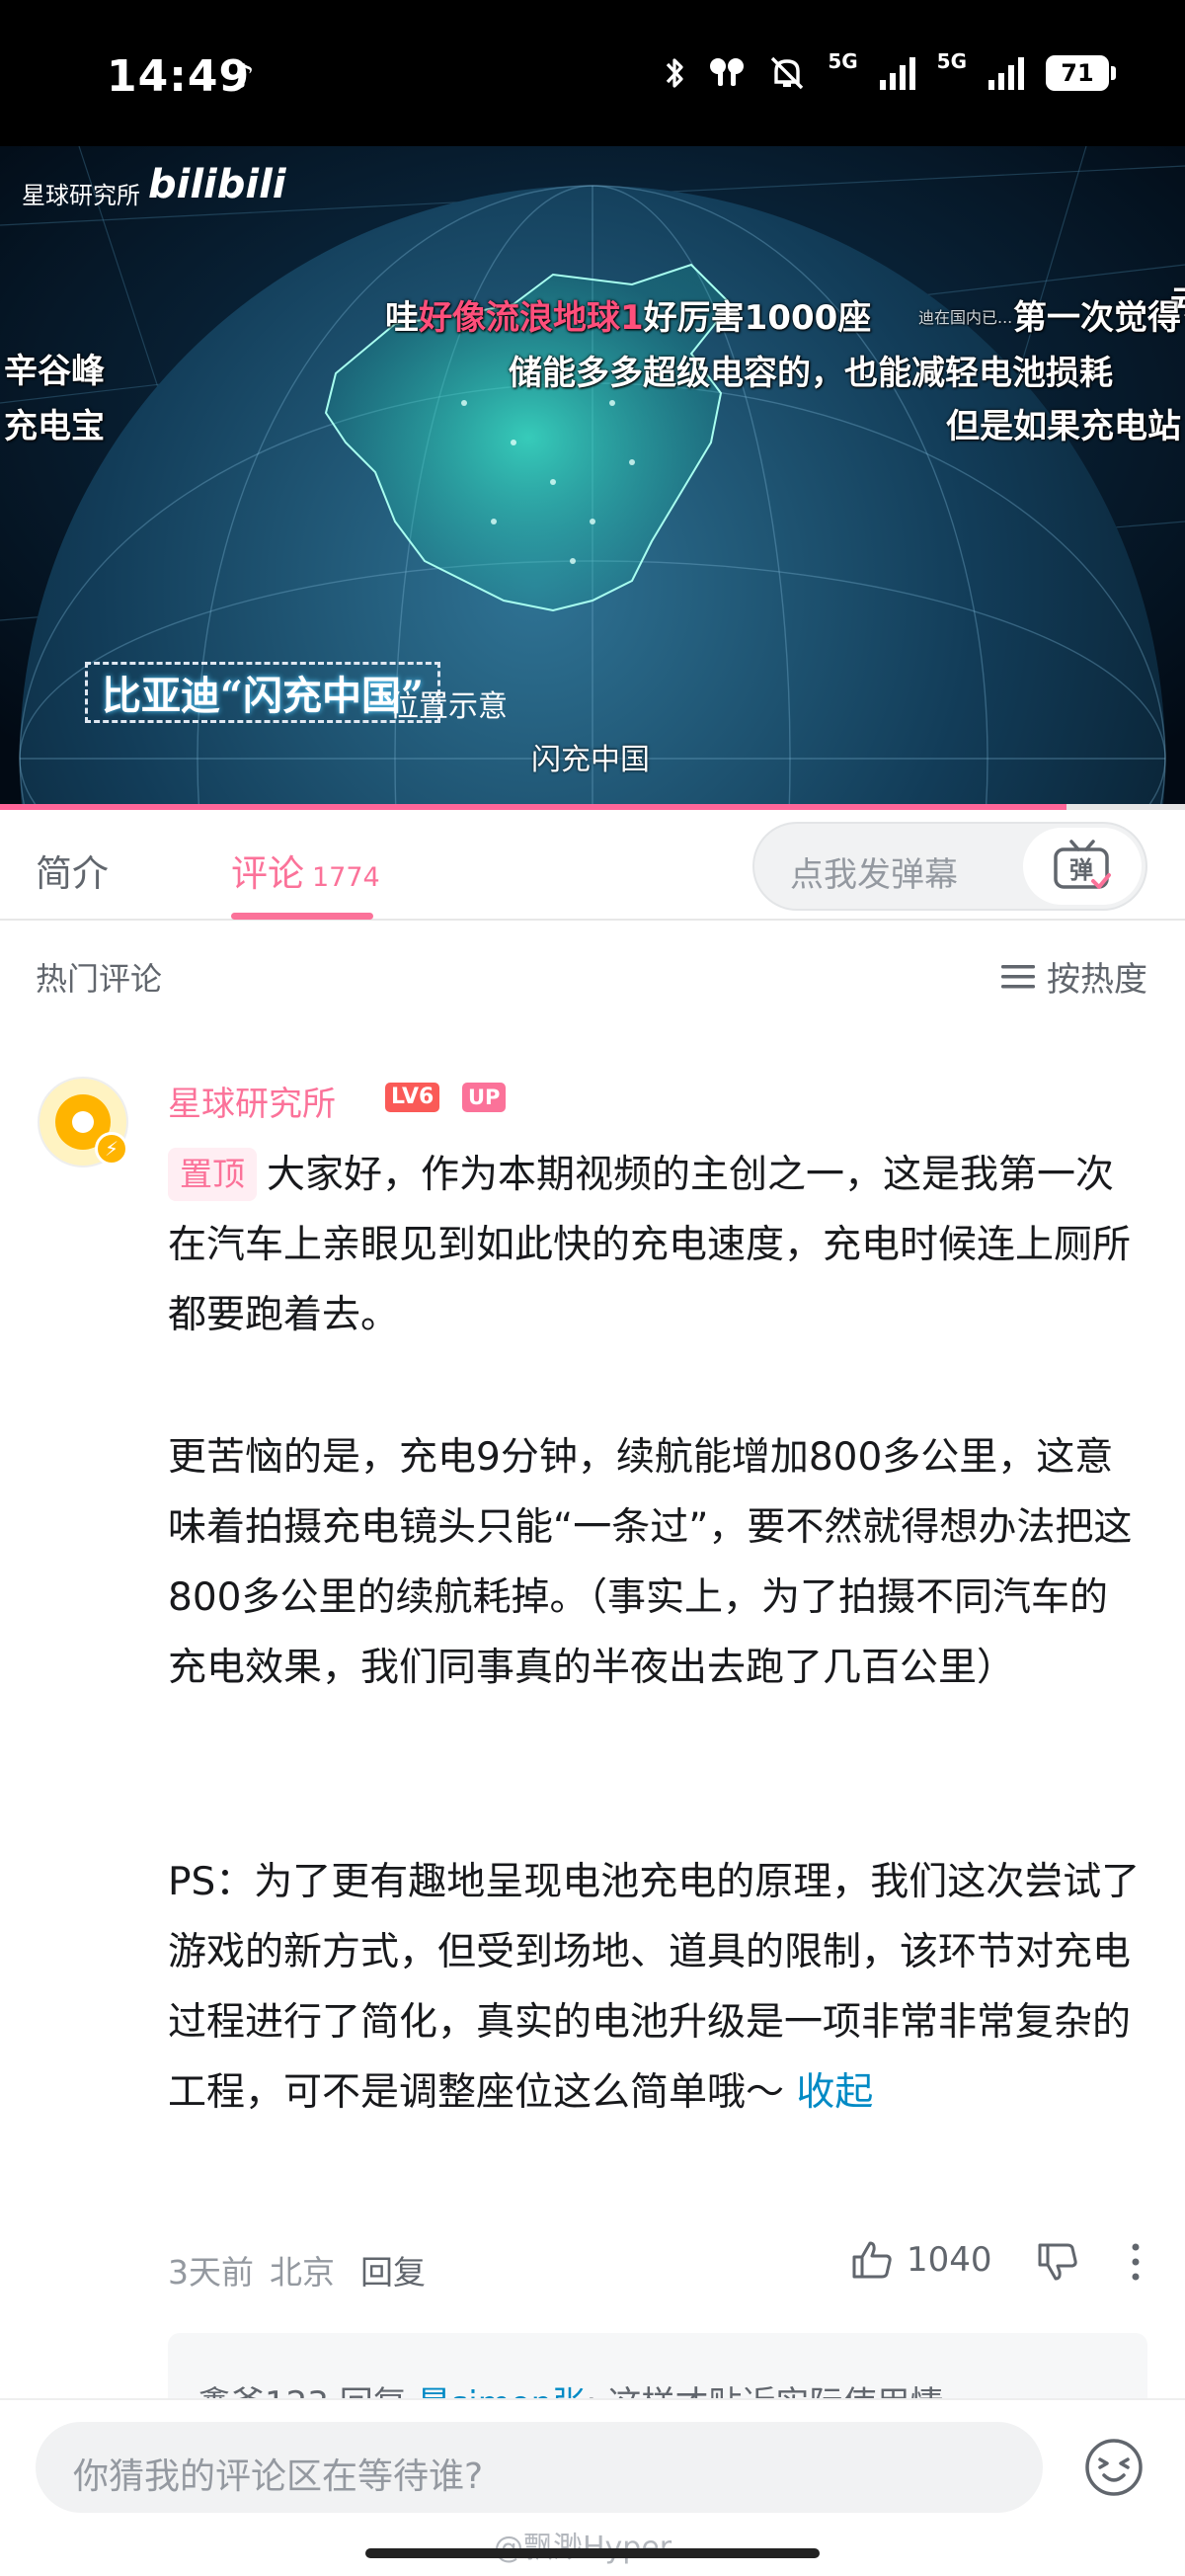 The width and height of the screenshot is (1185, 2576). I want to click on emoji-icon, so click(1114, 2467).